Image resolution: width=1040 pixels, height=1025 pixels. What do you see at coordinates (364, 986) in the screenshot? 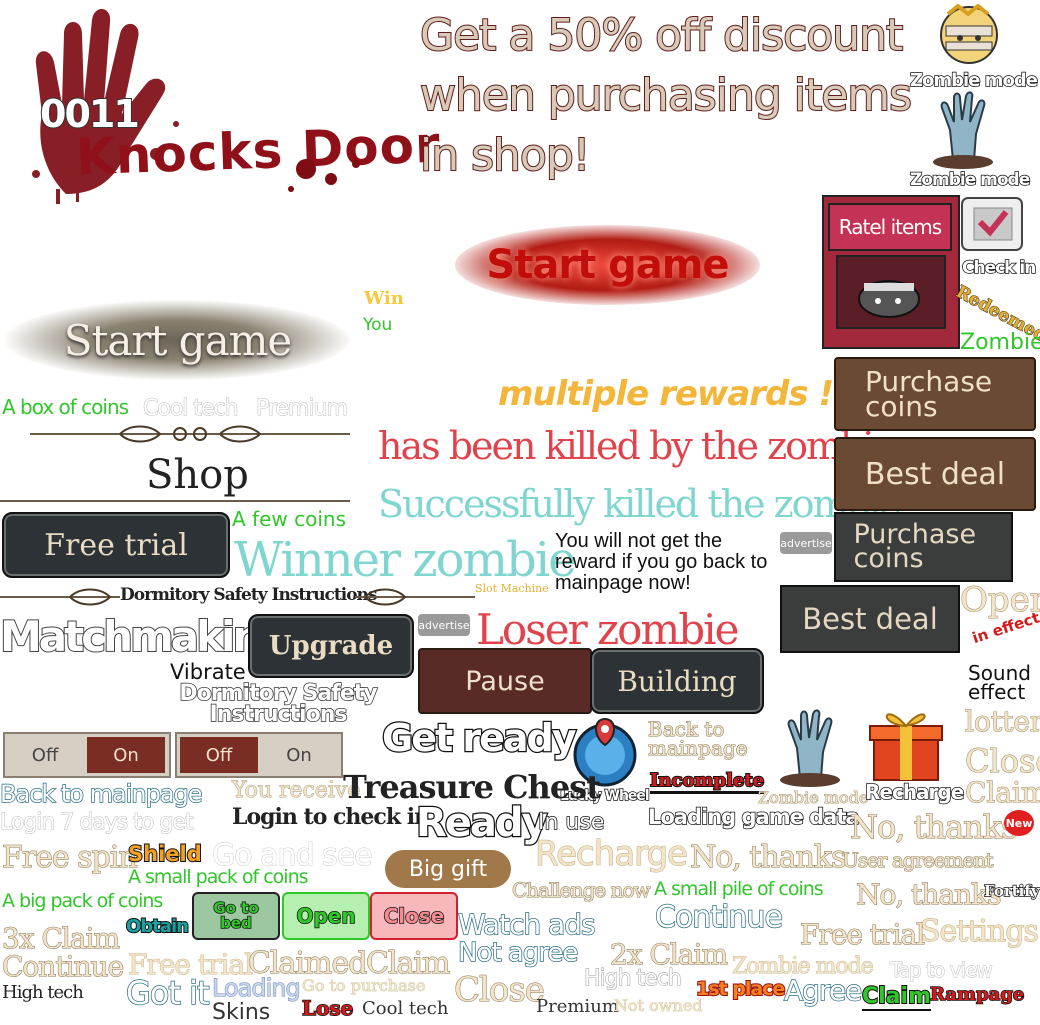
I see `go-to-purchase-label: Go to purchase` at bounding box center [364, 986].